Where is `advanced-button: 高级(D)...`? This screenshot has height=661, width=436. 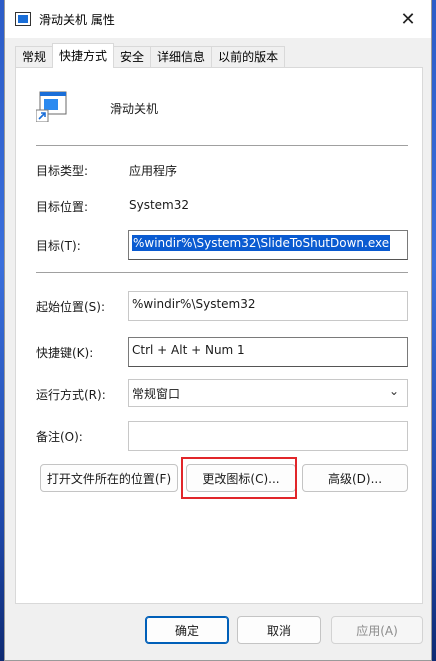 advanced-button: 高级(D)... is located at coordinates (355, 478).